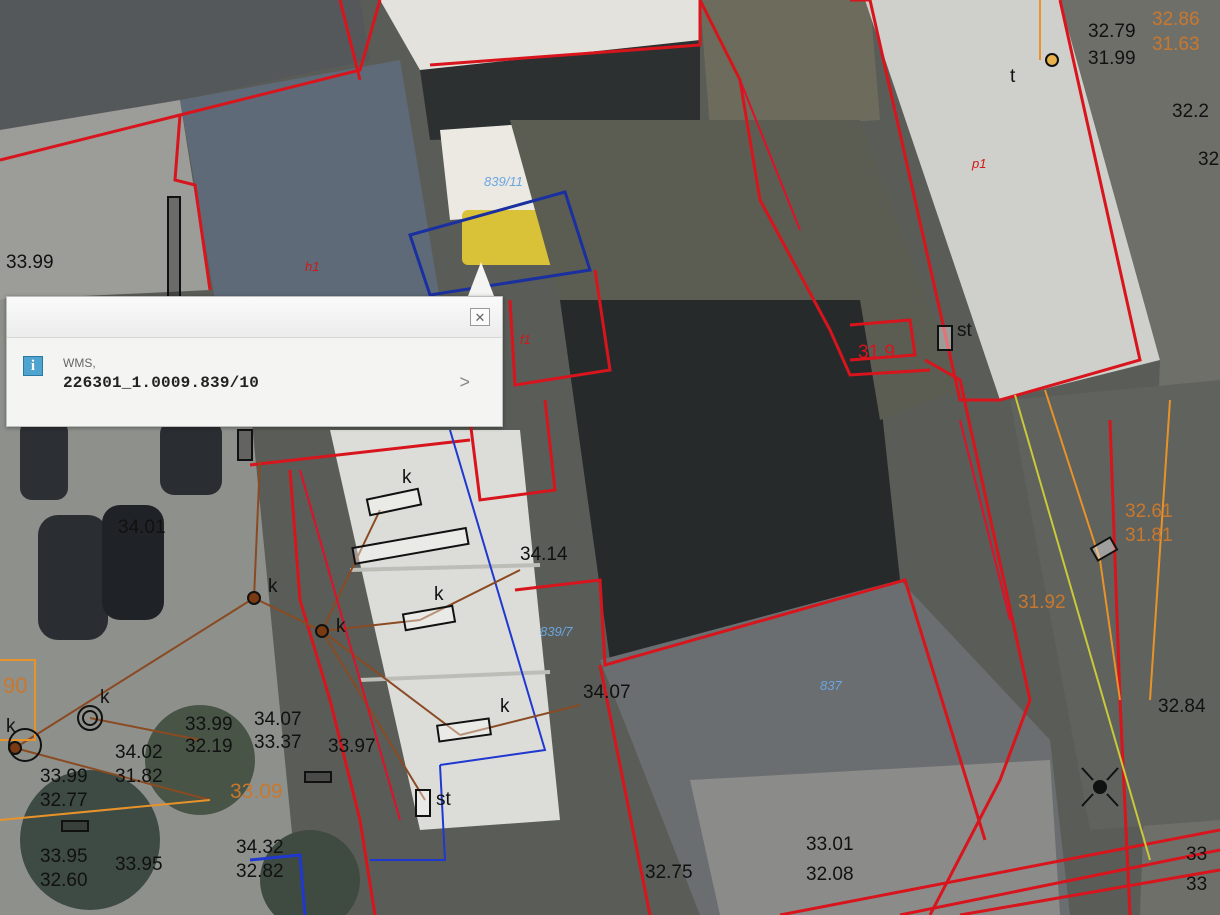 This screenshot has width=1220, height=915. What do you see at coordinates (978, 163) in the screenshot?
I see `building-code-label: p1` at bounding box center [978, 163].